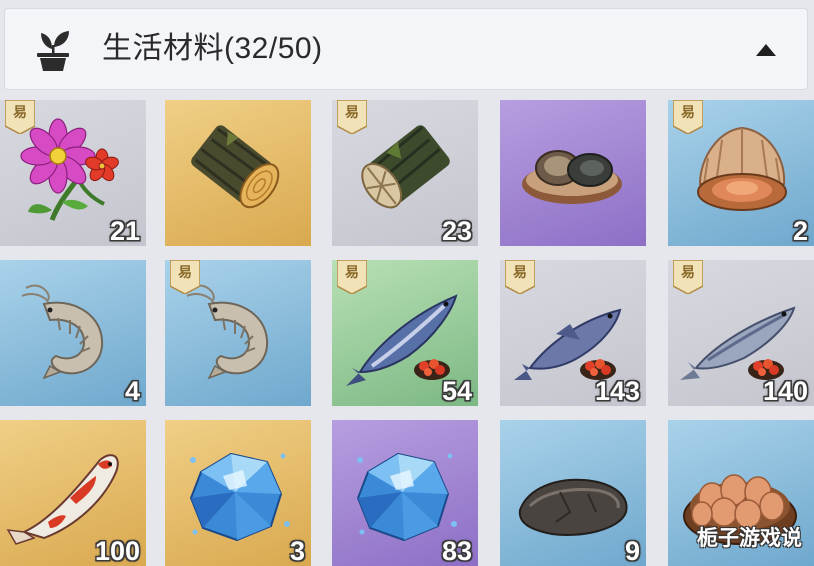 This screenshot has width=814, height=566. I want to click on item-slot-sardine: 易 140, so click(741, 333).